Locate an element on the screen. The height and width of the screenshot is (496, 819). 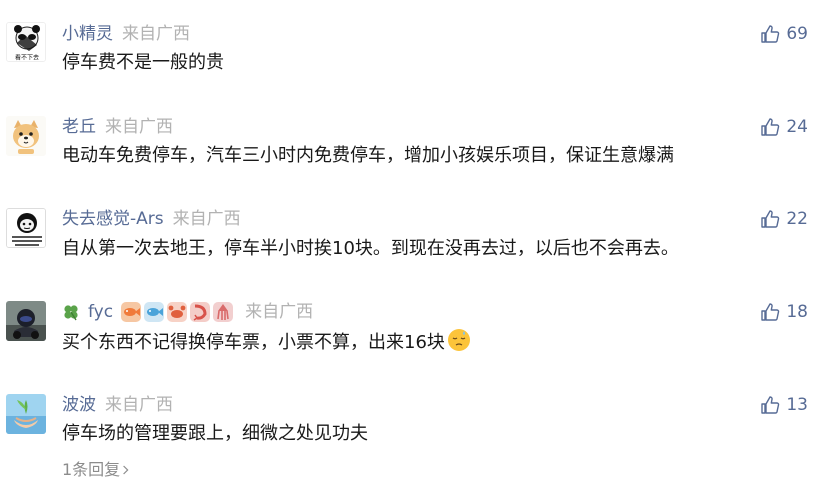
like-count: 13 is located at coordinates (797, 405).